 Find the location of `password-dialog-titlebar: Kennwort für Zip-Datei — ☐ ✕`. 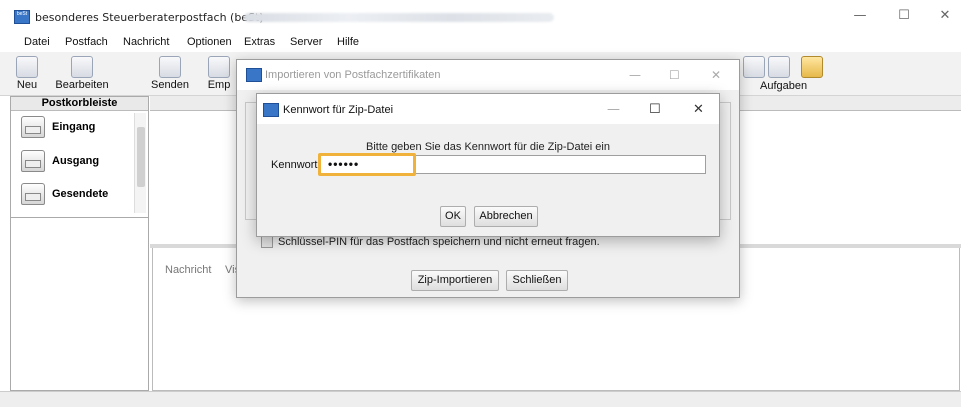

password-dialog-titlebar: Kennwort für Zip-Datei — ☐ ✕ is located at coordinates (488, 109).